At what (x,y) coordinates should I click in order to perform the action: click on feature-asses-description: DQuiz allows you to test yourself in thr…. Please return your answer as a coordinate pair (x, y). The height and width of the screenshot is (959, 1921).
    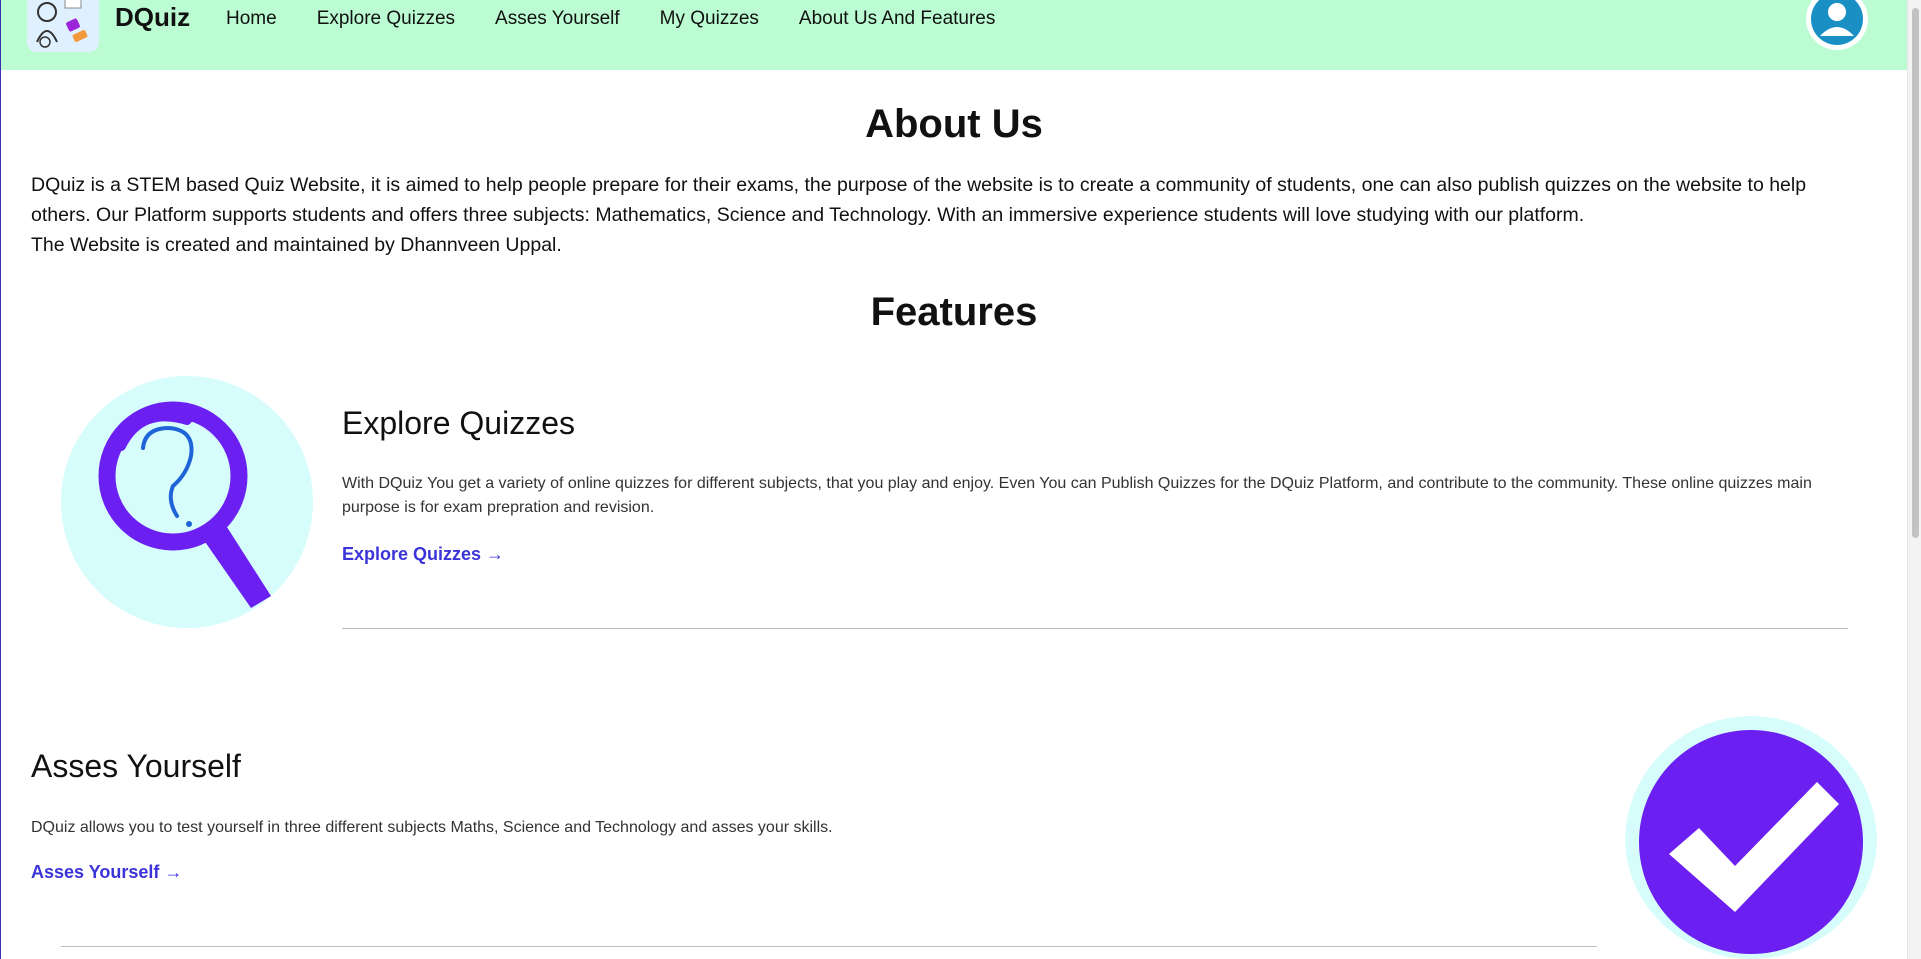
    Looking at the image, I should click on (432, 827).